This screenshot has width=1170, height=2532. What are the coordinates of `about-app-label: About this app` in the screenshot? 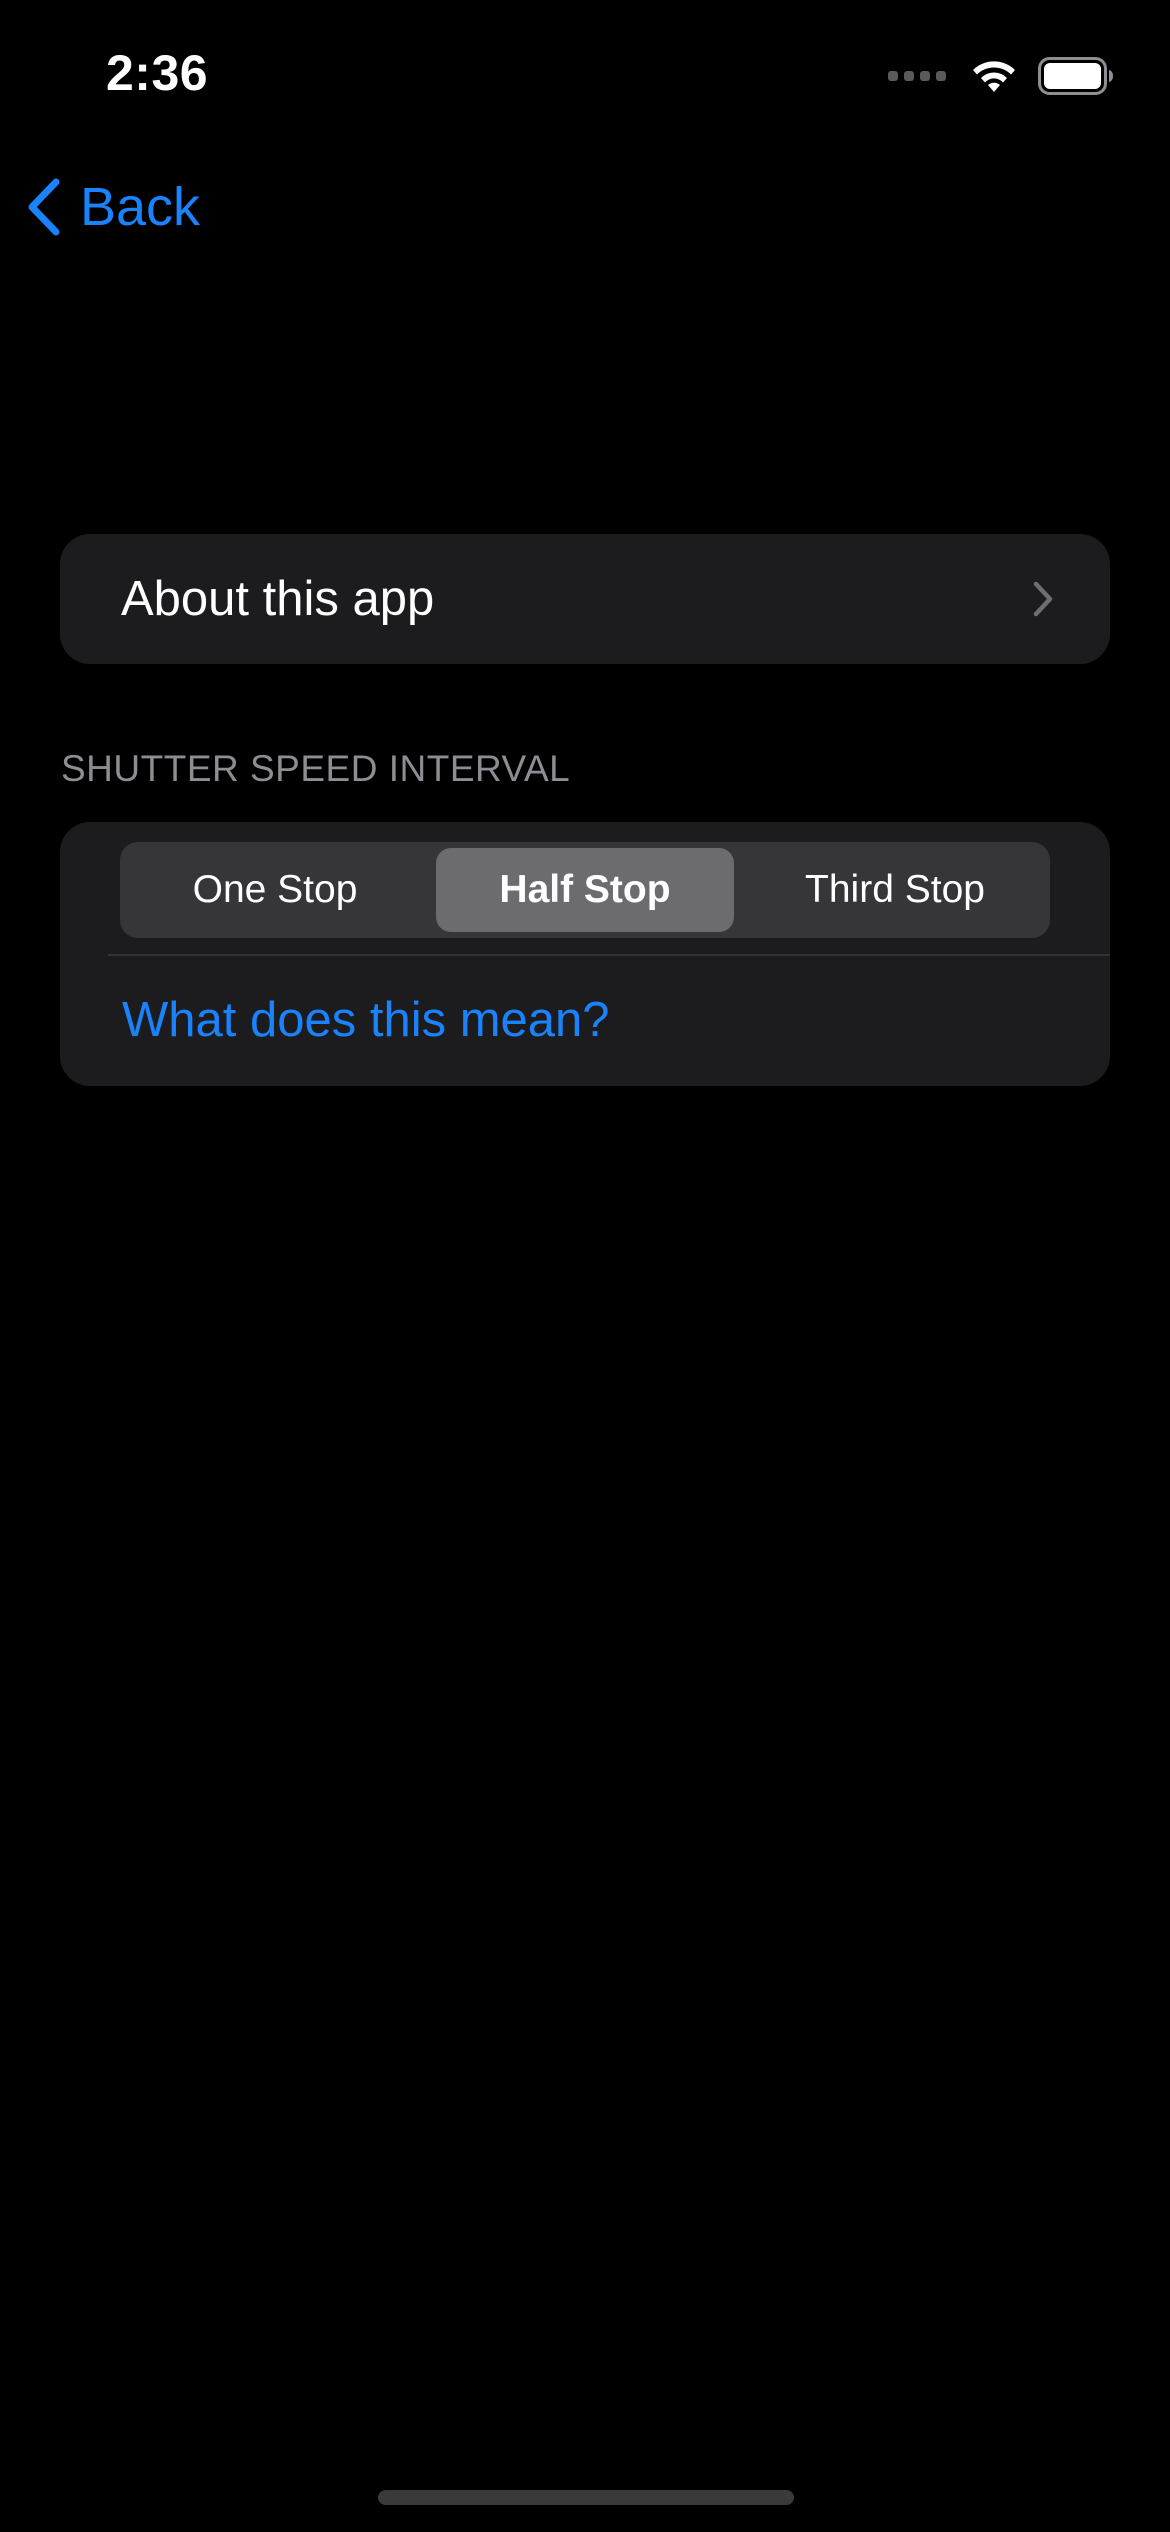 It's located at (278, 599).